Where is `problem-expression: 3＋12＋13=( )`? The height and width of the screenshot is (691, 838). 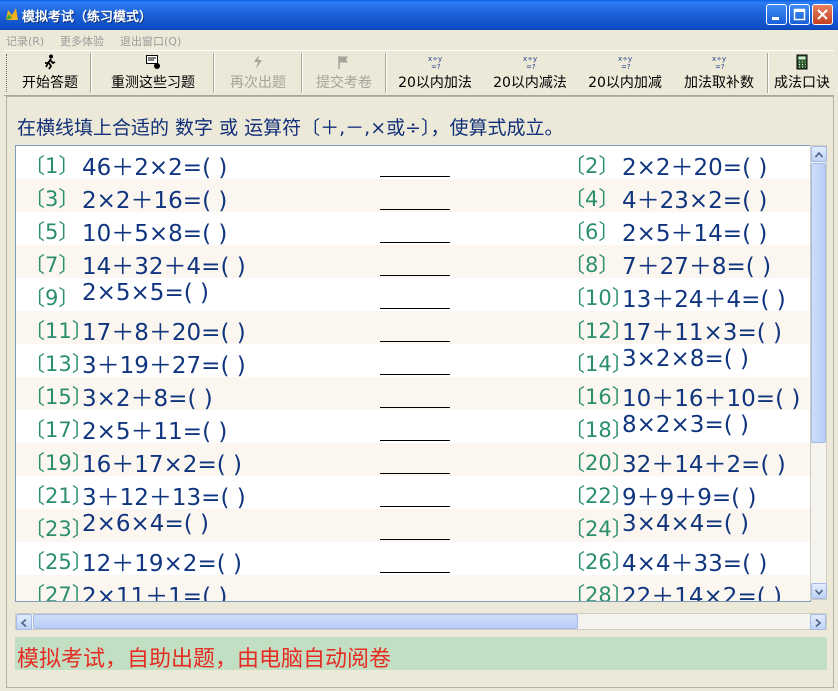
problem-expression: 3＋12＋13=( ) is located at coordinates (164, 498).